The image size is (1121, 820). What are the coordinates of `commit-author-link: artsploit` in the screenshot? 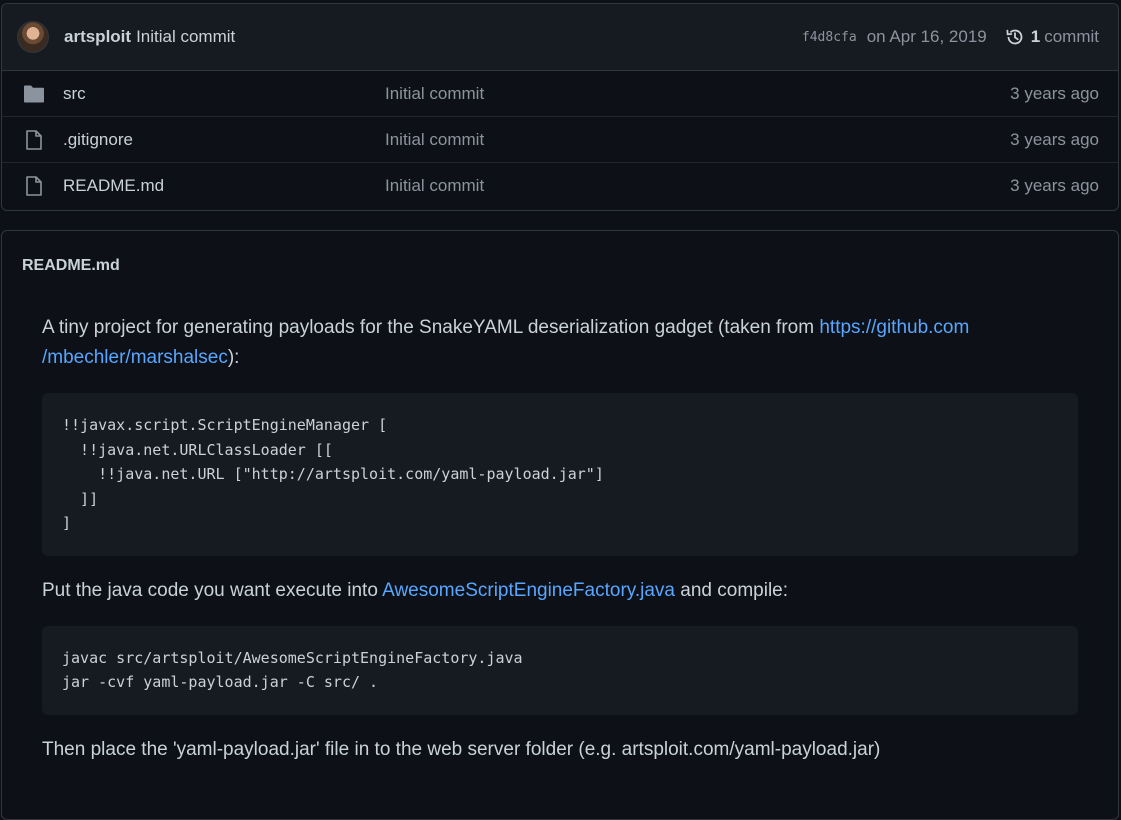 It's located at (97, 37).